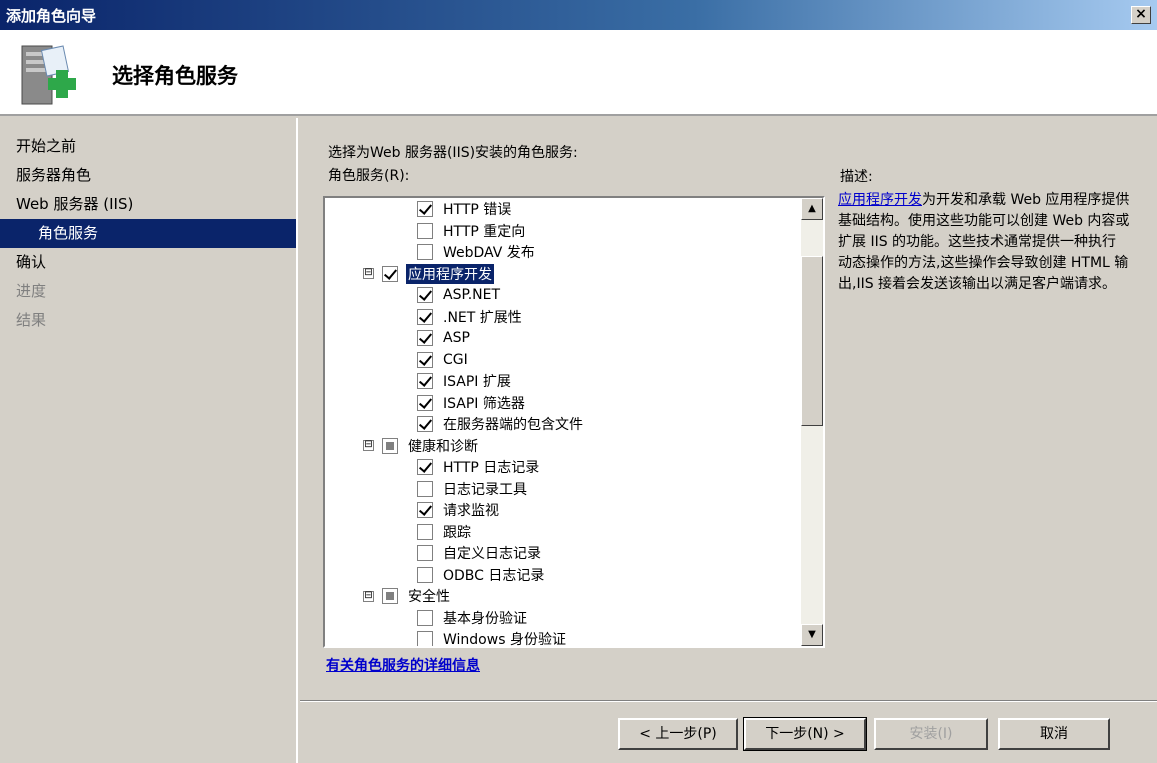  Describe the element at coordinates (491, 467) in the screenshot. I see `tree-item-label: HTTP 日志记录` at that location.